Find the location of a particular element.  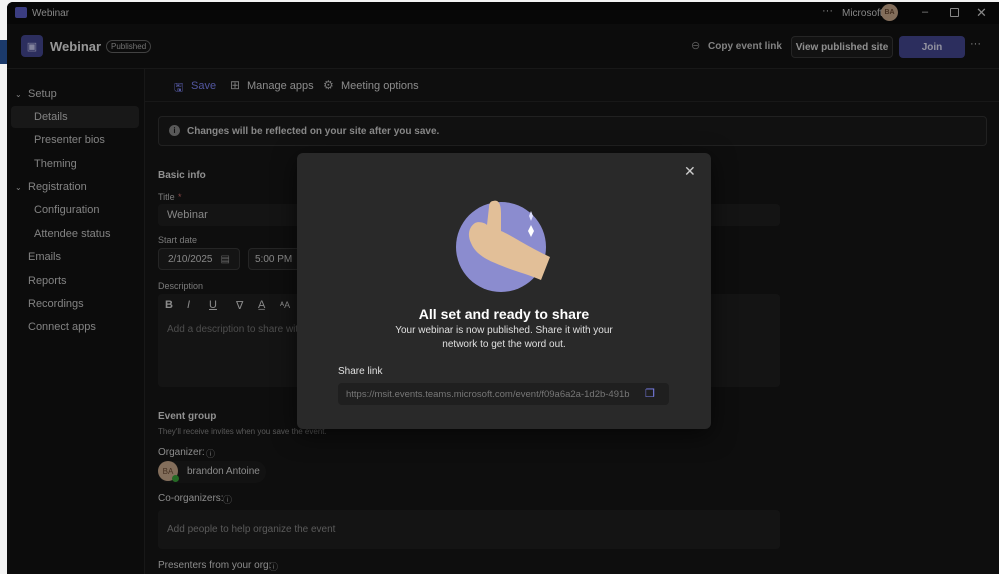

dialog-title: All set and ready to share is located at coordinates (504, 314).